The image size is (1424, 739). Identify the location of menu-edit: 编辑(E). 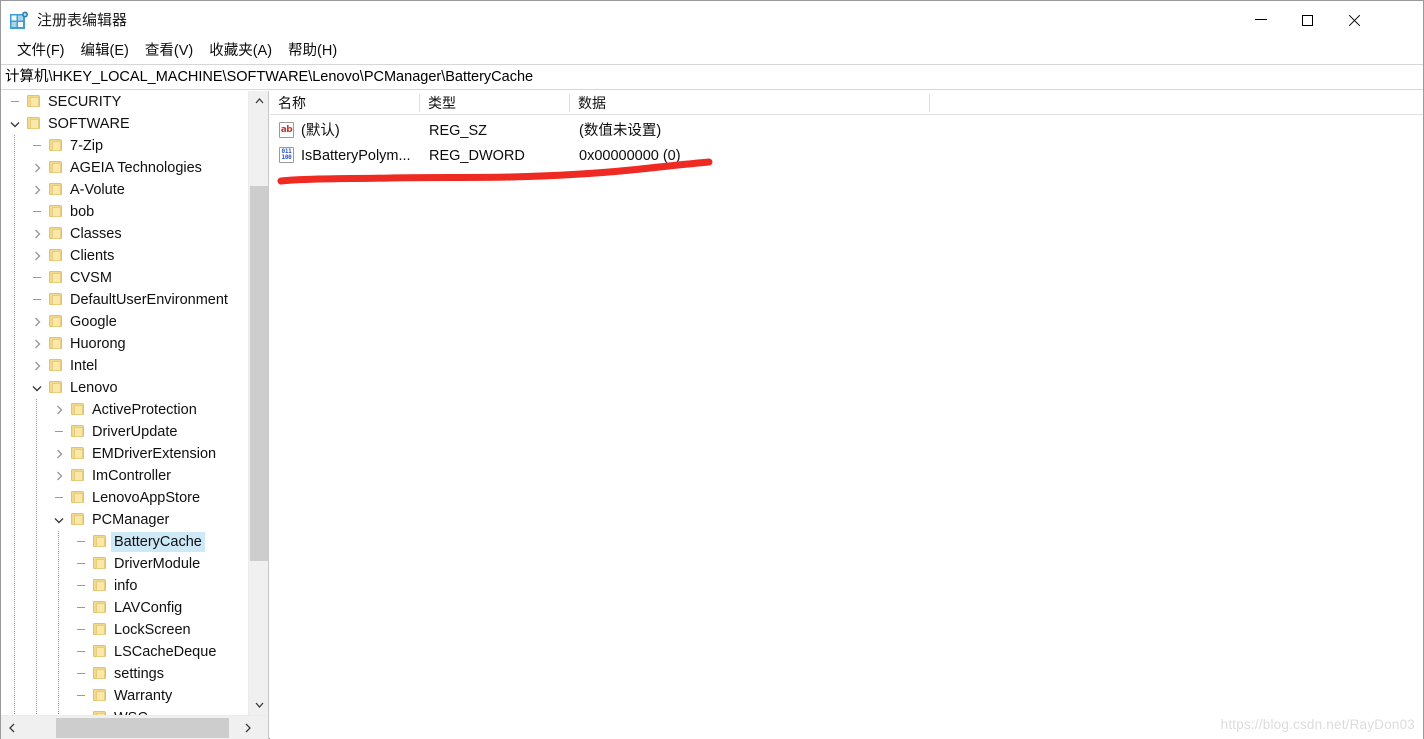
(105, 51).